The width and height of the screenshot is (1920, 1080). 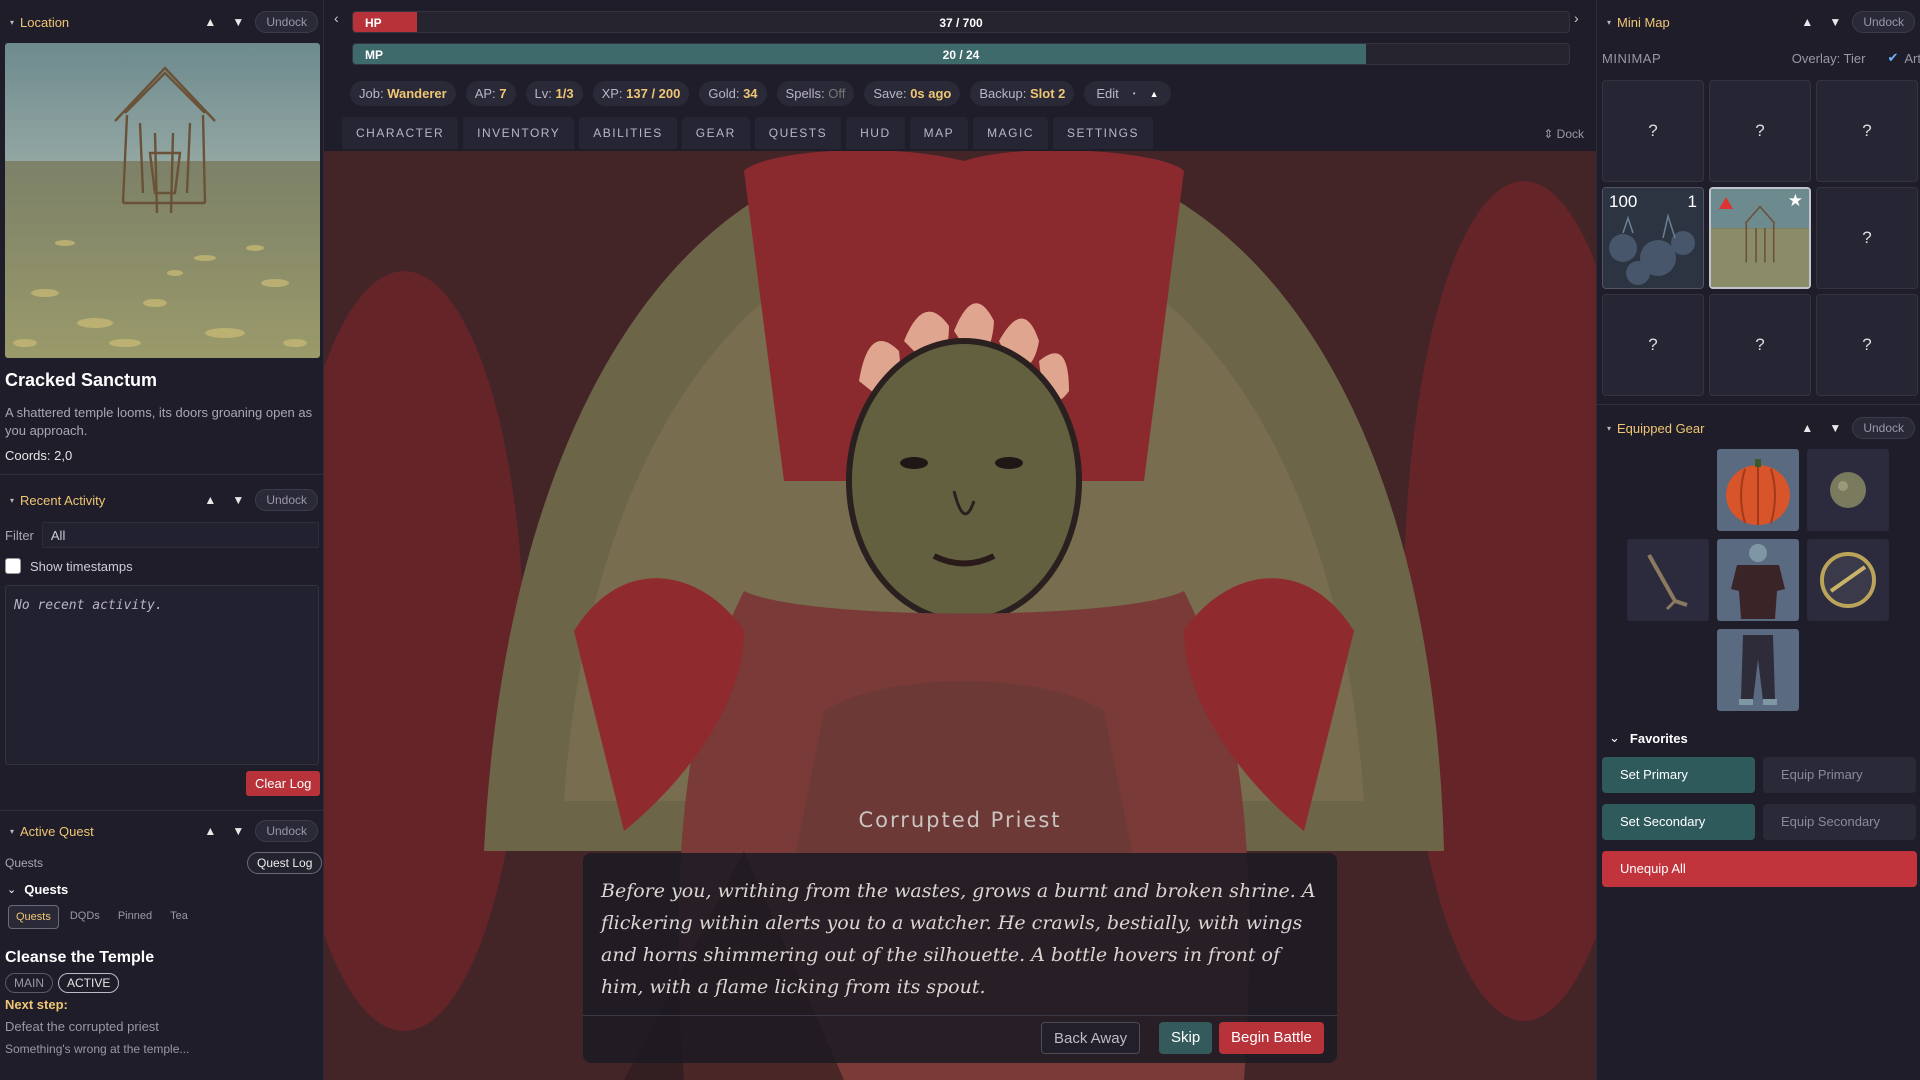 I want to click on stat-value: Slot 2, so click(x=1047, y=93).